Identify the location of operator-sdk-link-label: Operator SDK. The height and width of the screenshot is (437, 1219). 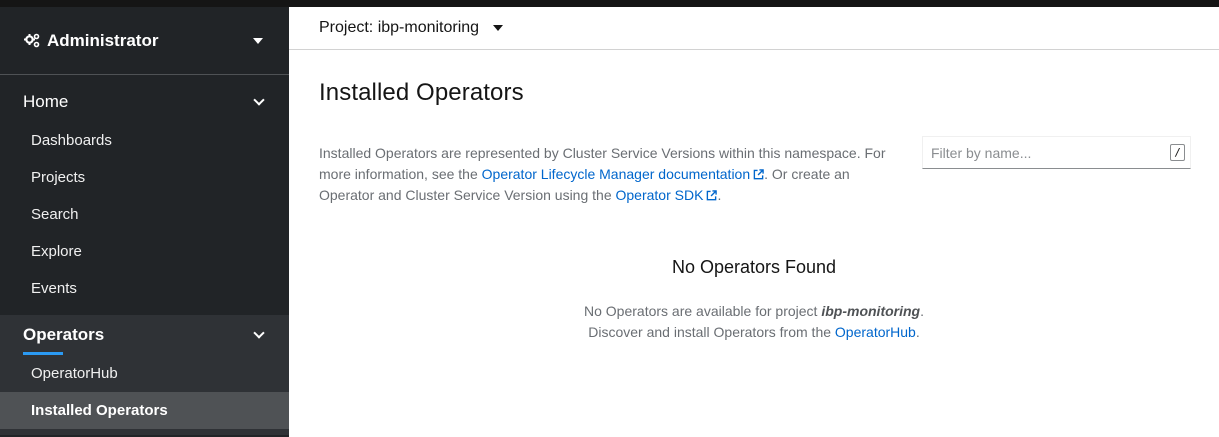
(659, 195).